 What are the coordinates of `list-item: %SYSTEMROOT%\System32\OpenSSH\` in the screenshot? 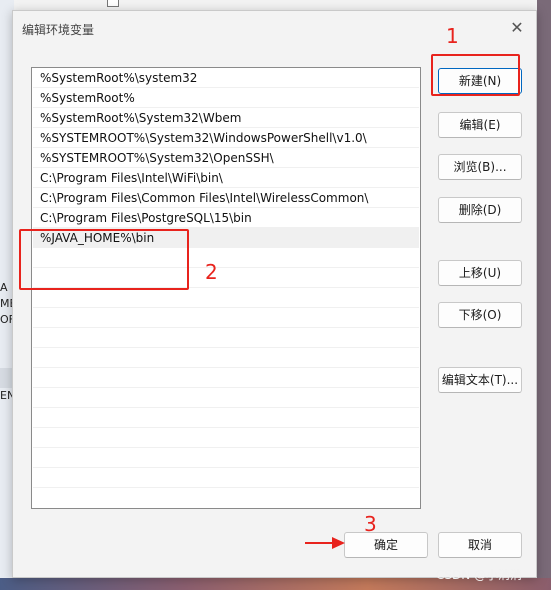 It's located at (226, 158).